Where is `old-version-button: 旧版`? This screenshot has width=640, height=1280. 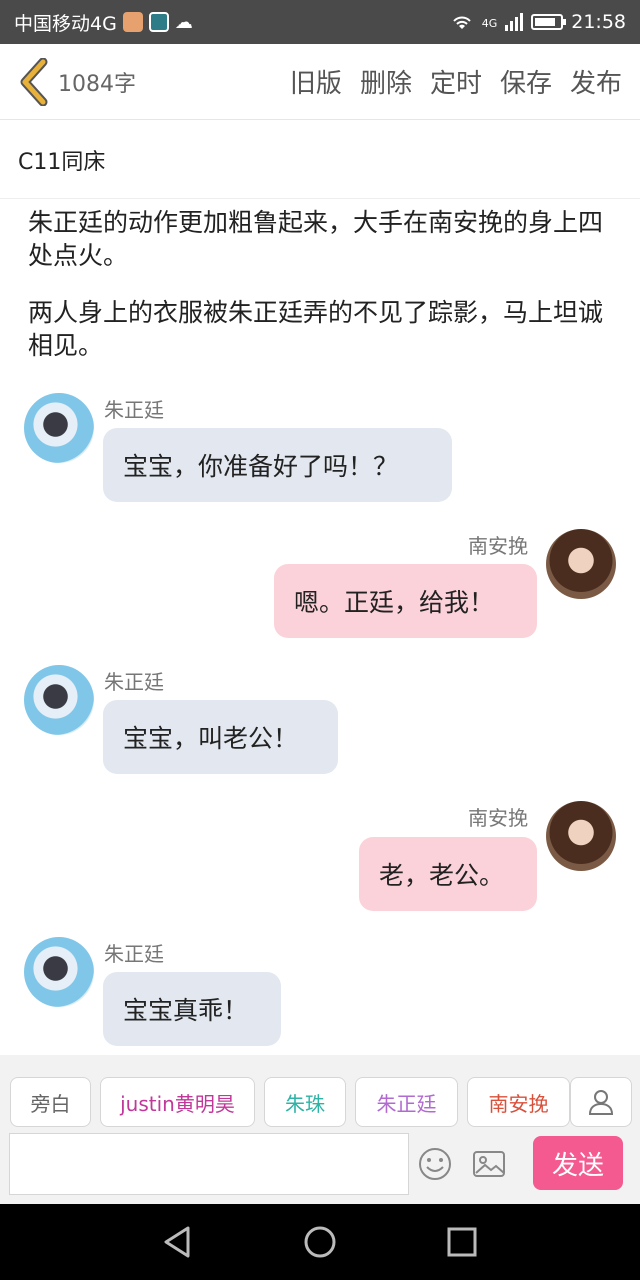 old-version-button: 旧版 is located at coordinates (316, 81).